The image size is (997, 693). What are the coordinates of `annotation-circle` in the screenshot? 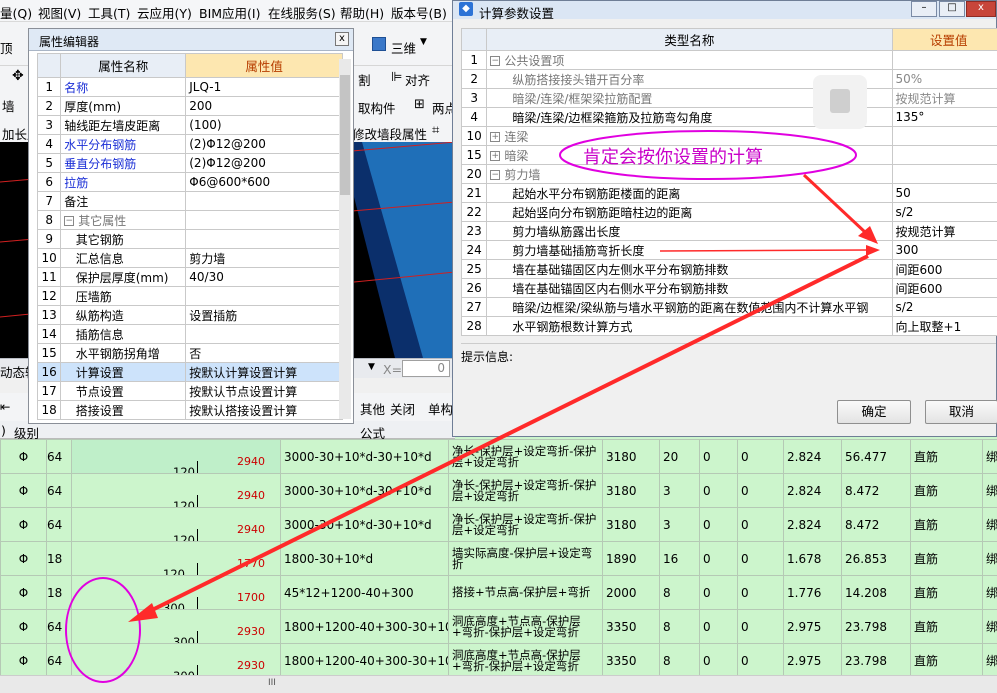 It's located at (103, 630).